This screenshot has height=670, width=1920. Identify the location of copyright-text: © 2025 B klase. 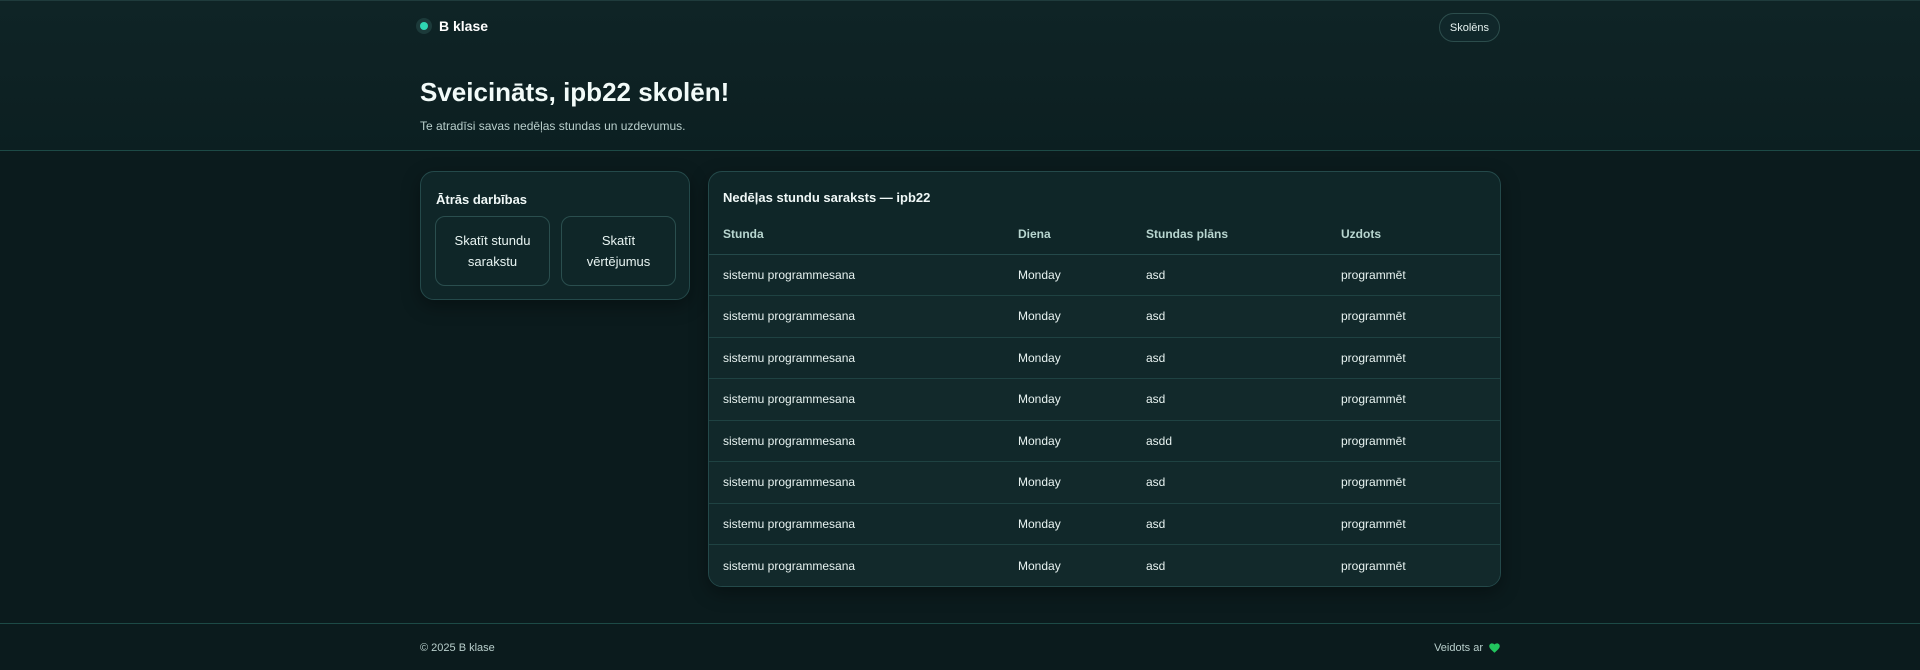
(457, 648).